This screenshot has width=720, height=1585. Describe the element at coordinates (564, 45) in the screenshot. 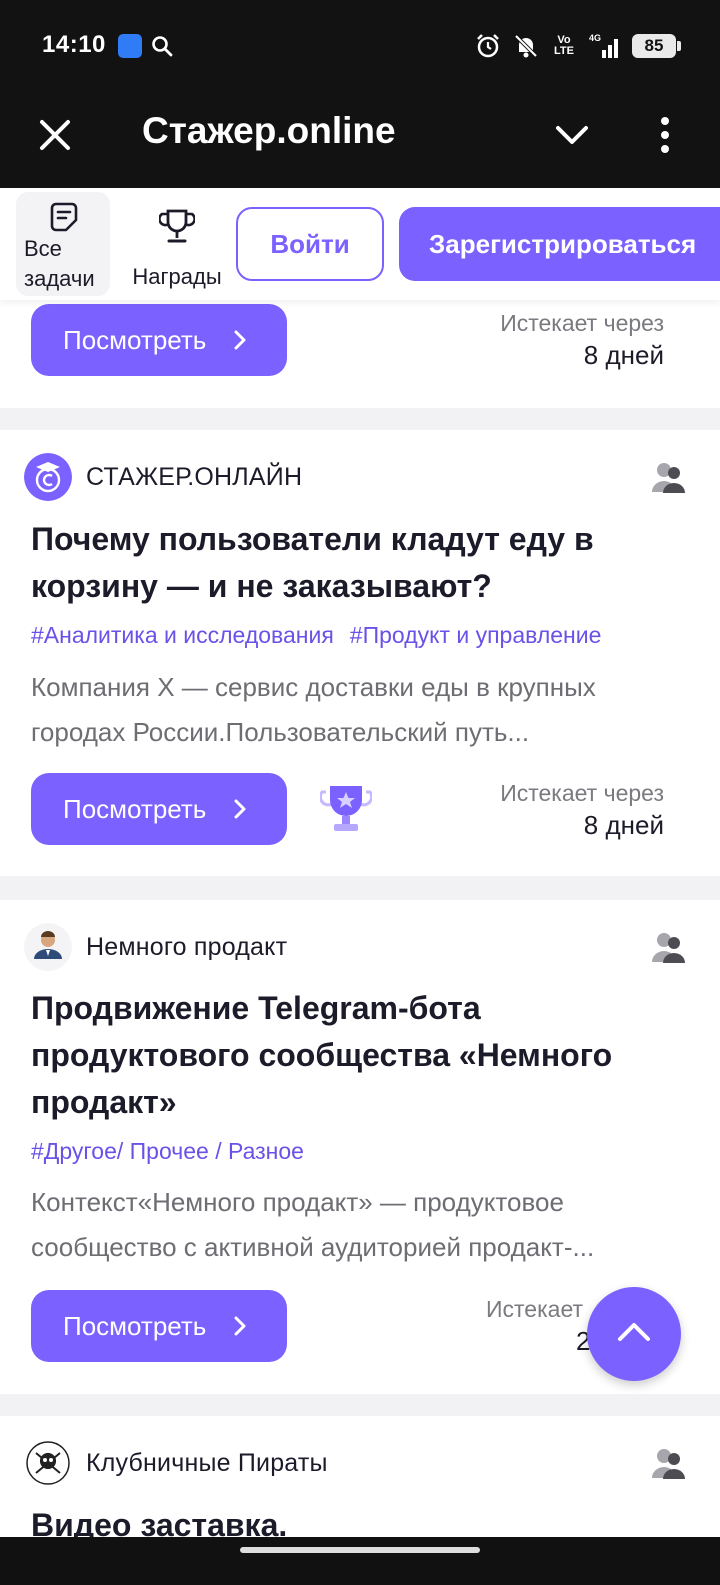

I see `volte-indicator: Vo LTE` at that location.